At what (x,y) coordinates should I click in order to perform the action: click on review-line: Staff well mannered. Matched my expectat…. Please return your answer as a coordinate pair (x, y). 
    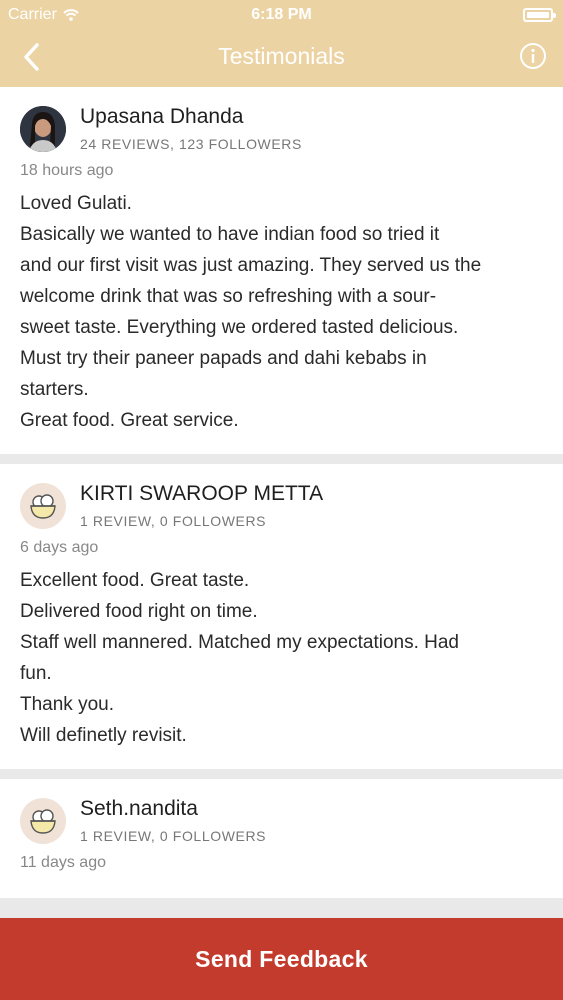
    Looking at the image, I should click on (239, 642).